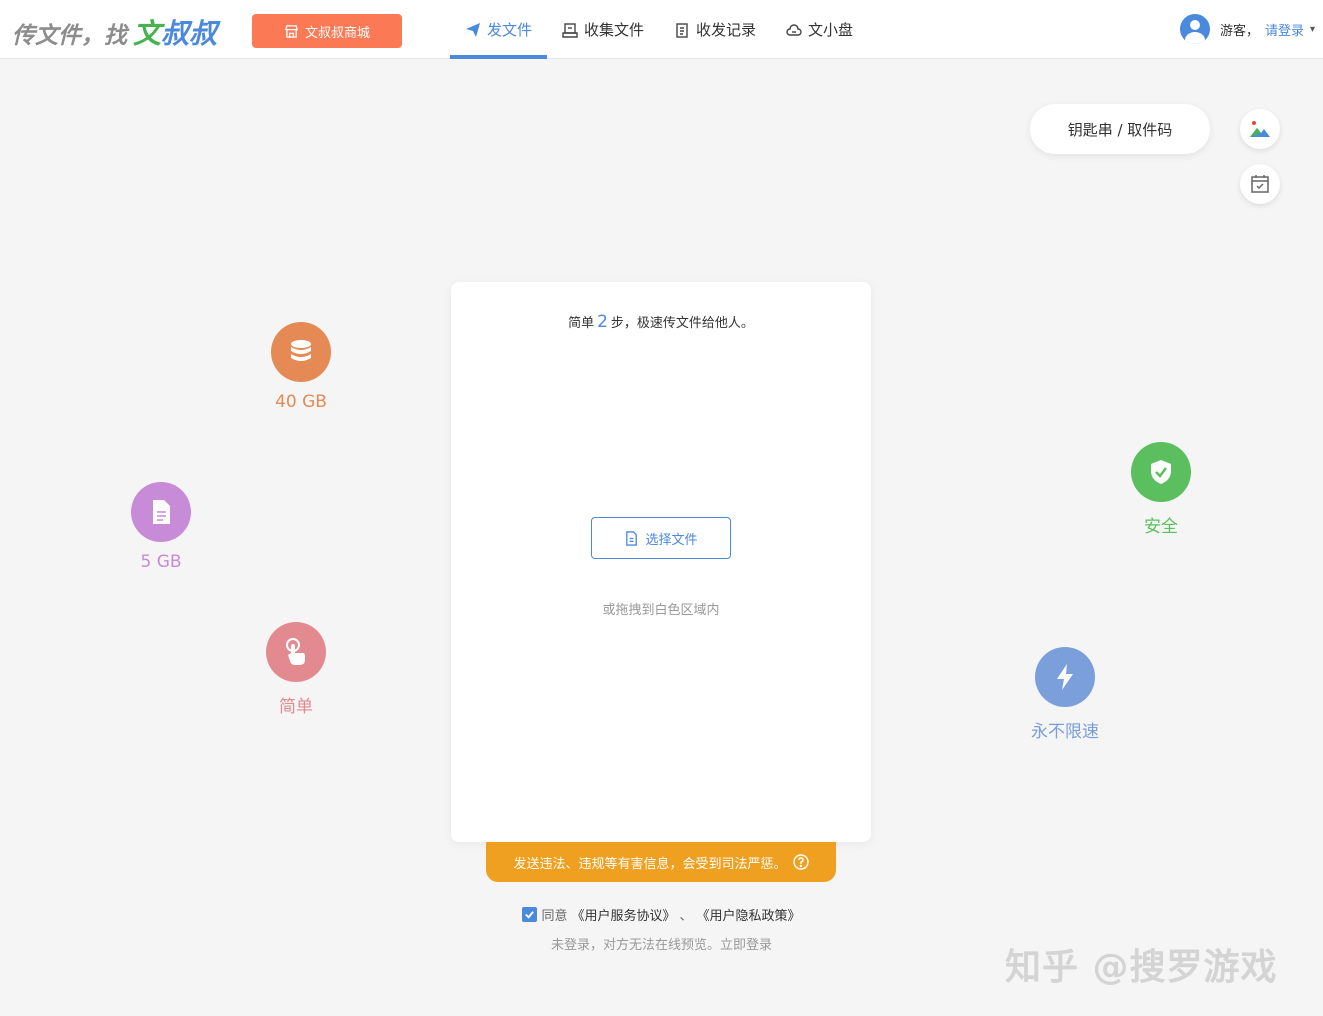 This screenshot has height=1016, width=1323. I want to click on nav-send-file: 发文件, so click(499, 29).